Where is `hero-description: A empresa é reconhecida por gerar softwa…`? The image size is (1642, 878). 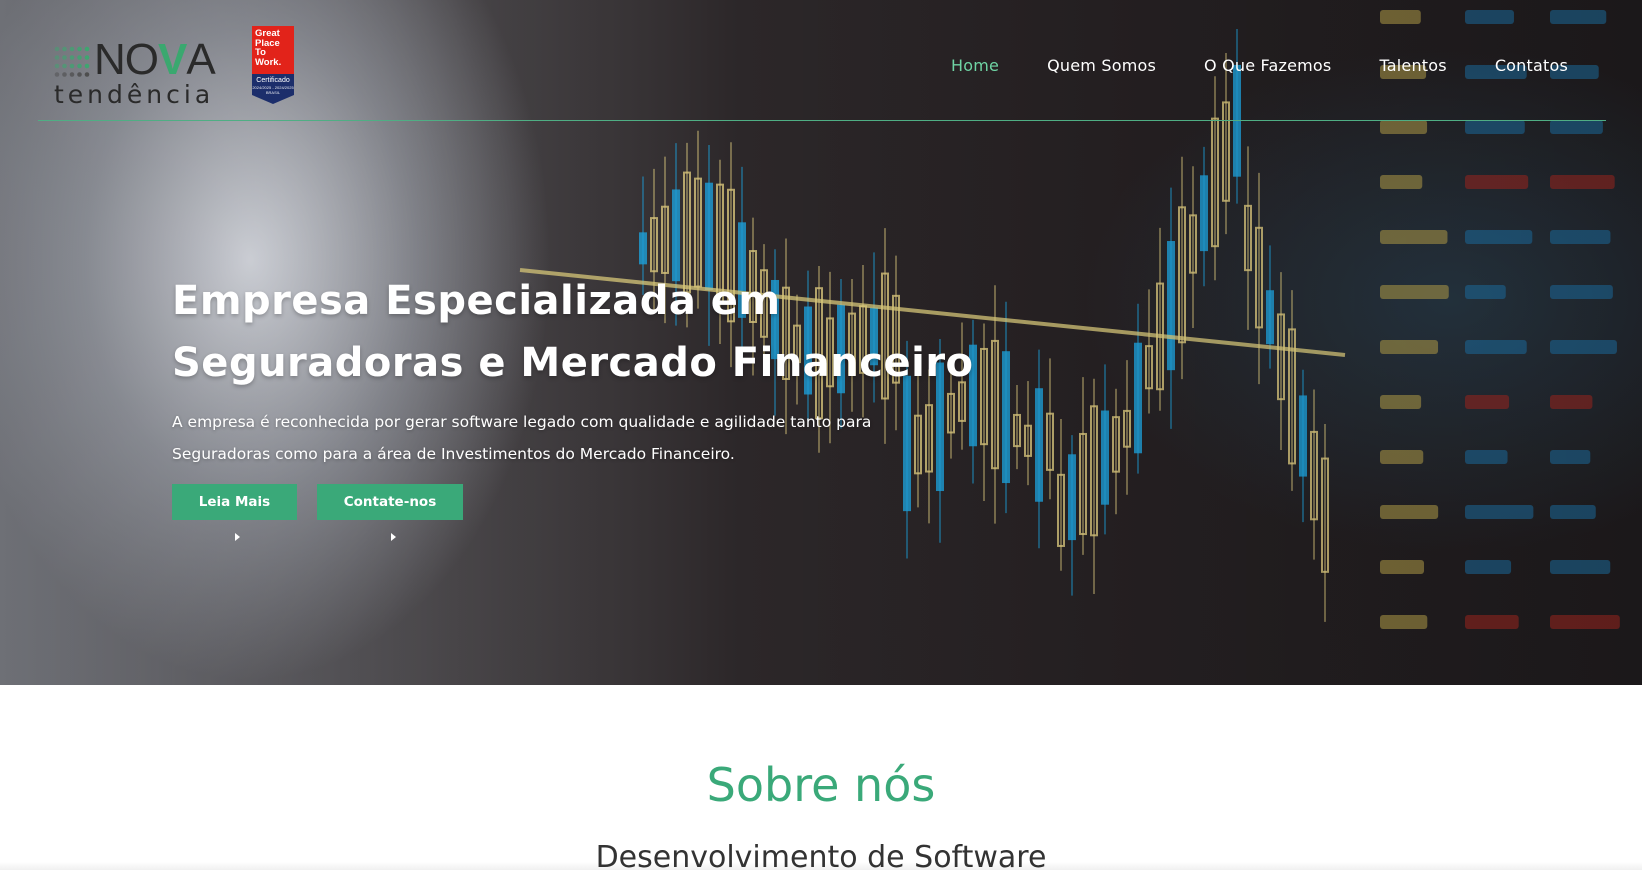 hero-description: A empresa é reconhecida por gerar softwa… is located at coordinates (572, 438).